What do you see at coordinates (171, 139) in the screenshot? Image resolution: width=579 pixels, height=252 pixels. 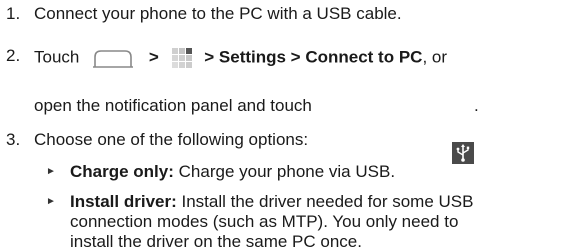 I see `step-text: Choose one of the following options:` at bounding box center [171, 139].